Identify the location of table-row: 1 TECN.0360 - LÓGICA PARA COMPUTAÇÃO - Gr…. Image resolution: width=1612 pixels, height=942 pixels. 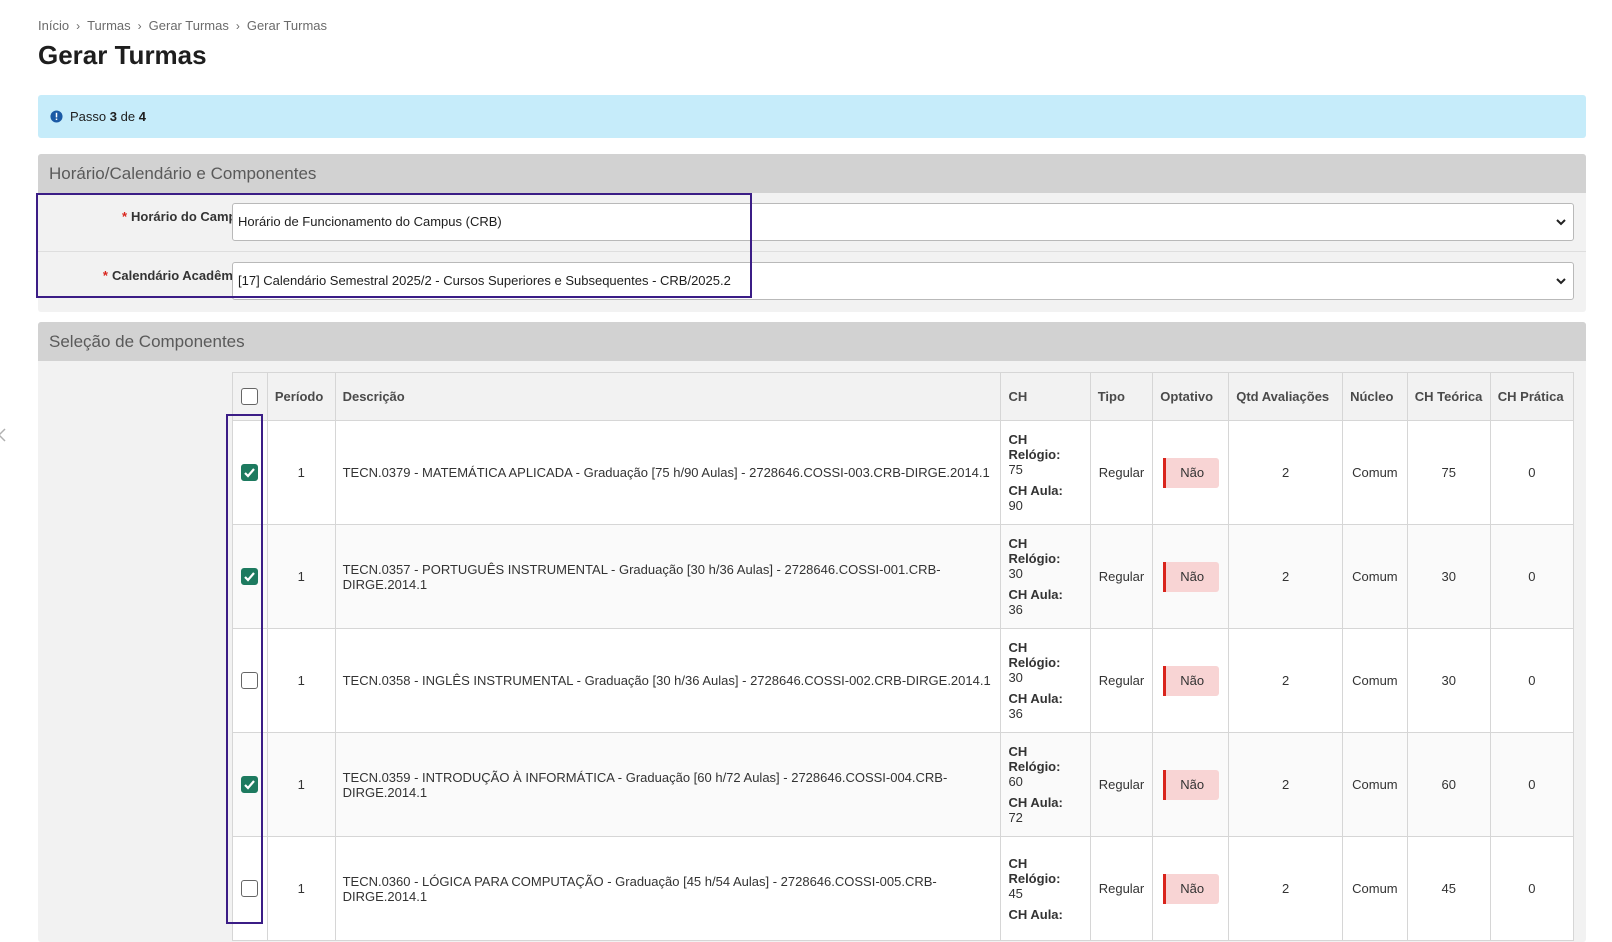
(903, 888).